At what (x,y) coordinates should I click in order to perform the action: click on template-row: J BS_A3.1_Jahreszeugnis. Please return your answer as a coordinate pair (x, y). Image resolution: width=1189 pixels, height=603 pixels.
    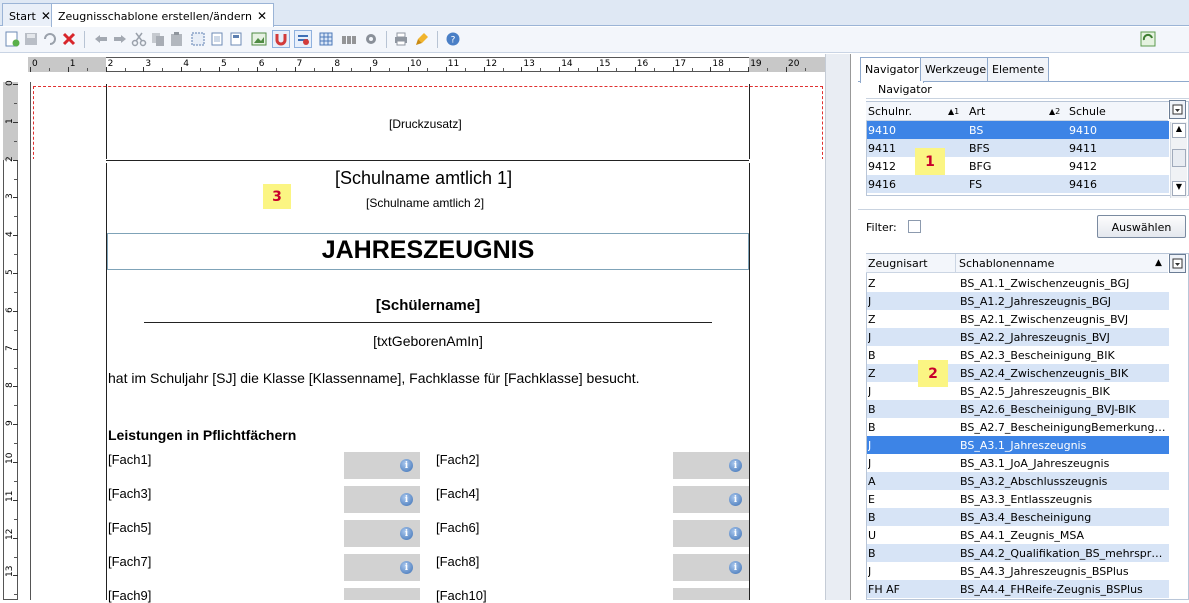
    Looking at the image, I should click on (1018, 445).